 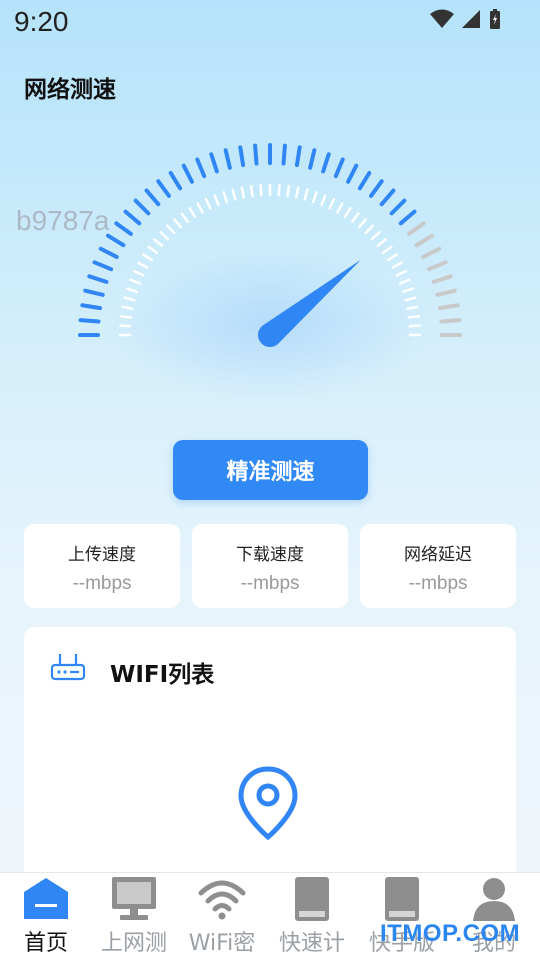 I want to click on upload-speed-card: 上传速度 --mbps, so click(x=102, y=566).